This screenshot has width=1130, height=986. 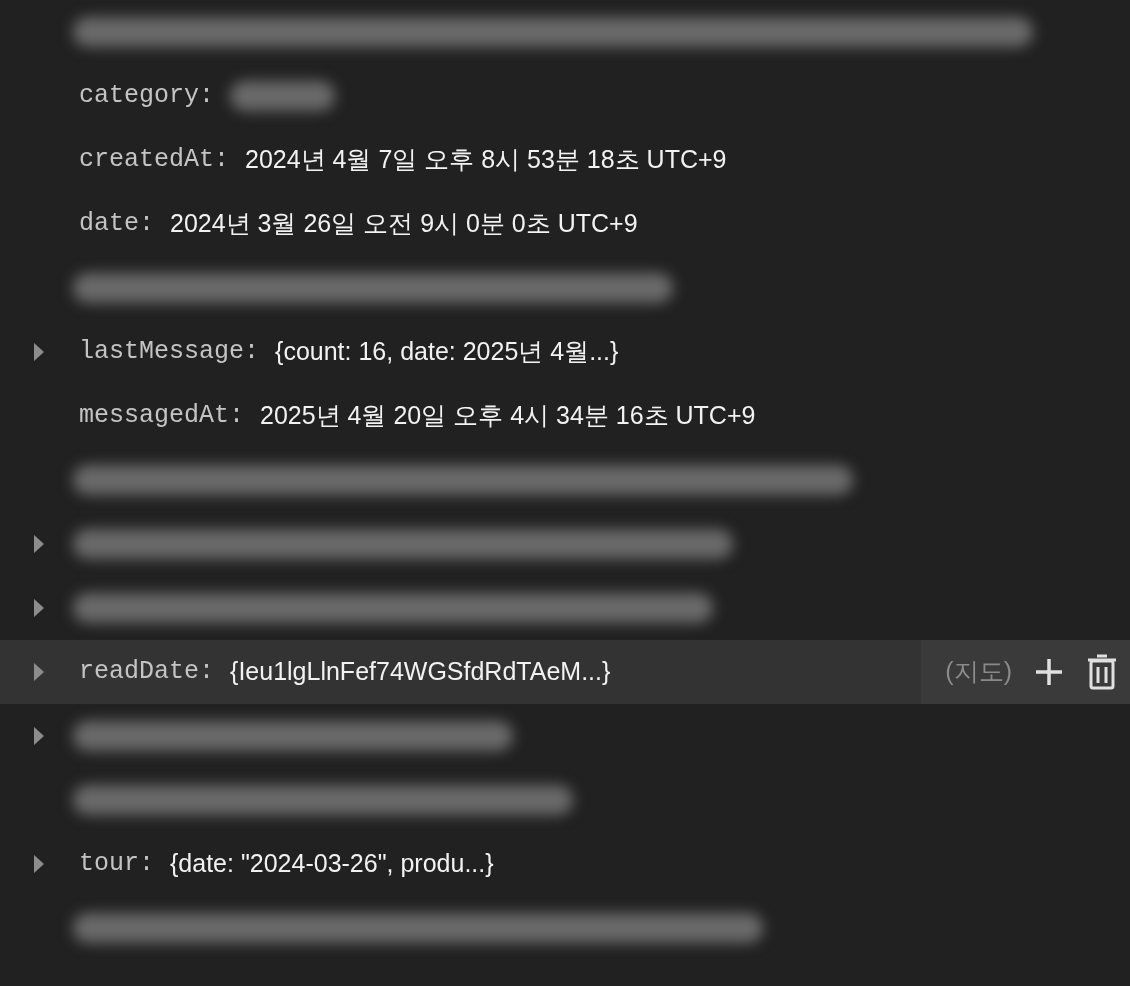 I want to click on field-row: createdAt: 2024년 4월 7일 오후 8시 53분 18초 UTC+9, so click(x=565, y=160).